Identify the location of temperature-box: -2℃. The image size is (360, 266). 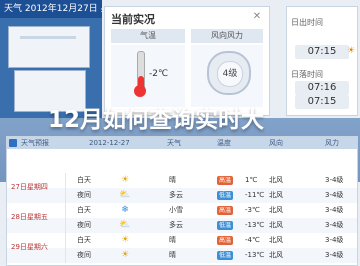
(148, 76).